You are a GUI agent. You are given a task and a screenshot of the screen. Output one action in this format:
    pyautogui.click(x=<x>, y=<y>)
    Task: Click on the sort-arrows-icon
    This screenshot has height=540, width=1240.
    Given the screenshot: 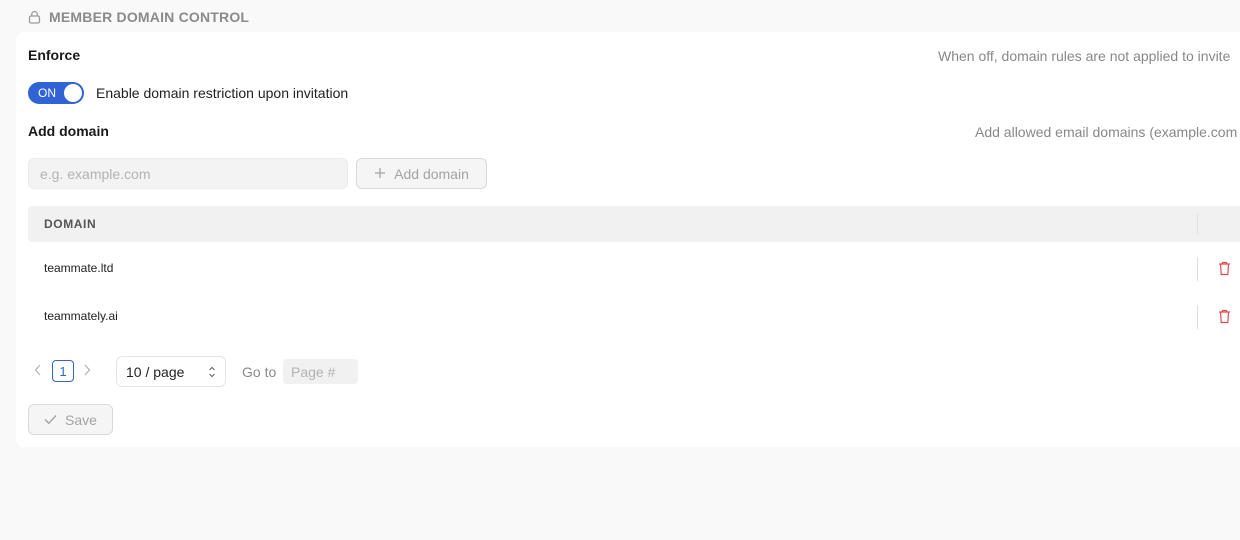 What is the action you would take?
    pyautogui.click(x=212, y=373)
    